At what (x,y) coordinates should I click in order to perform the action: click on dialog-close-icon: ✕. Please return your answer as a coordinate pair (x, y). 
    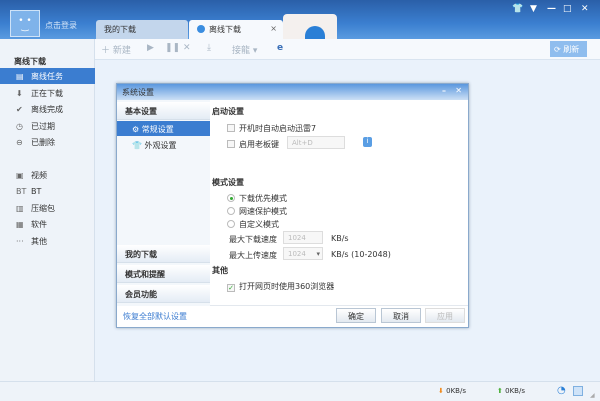
    Looking at the image, I should click on (458, 90).